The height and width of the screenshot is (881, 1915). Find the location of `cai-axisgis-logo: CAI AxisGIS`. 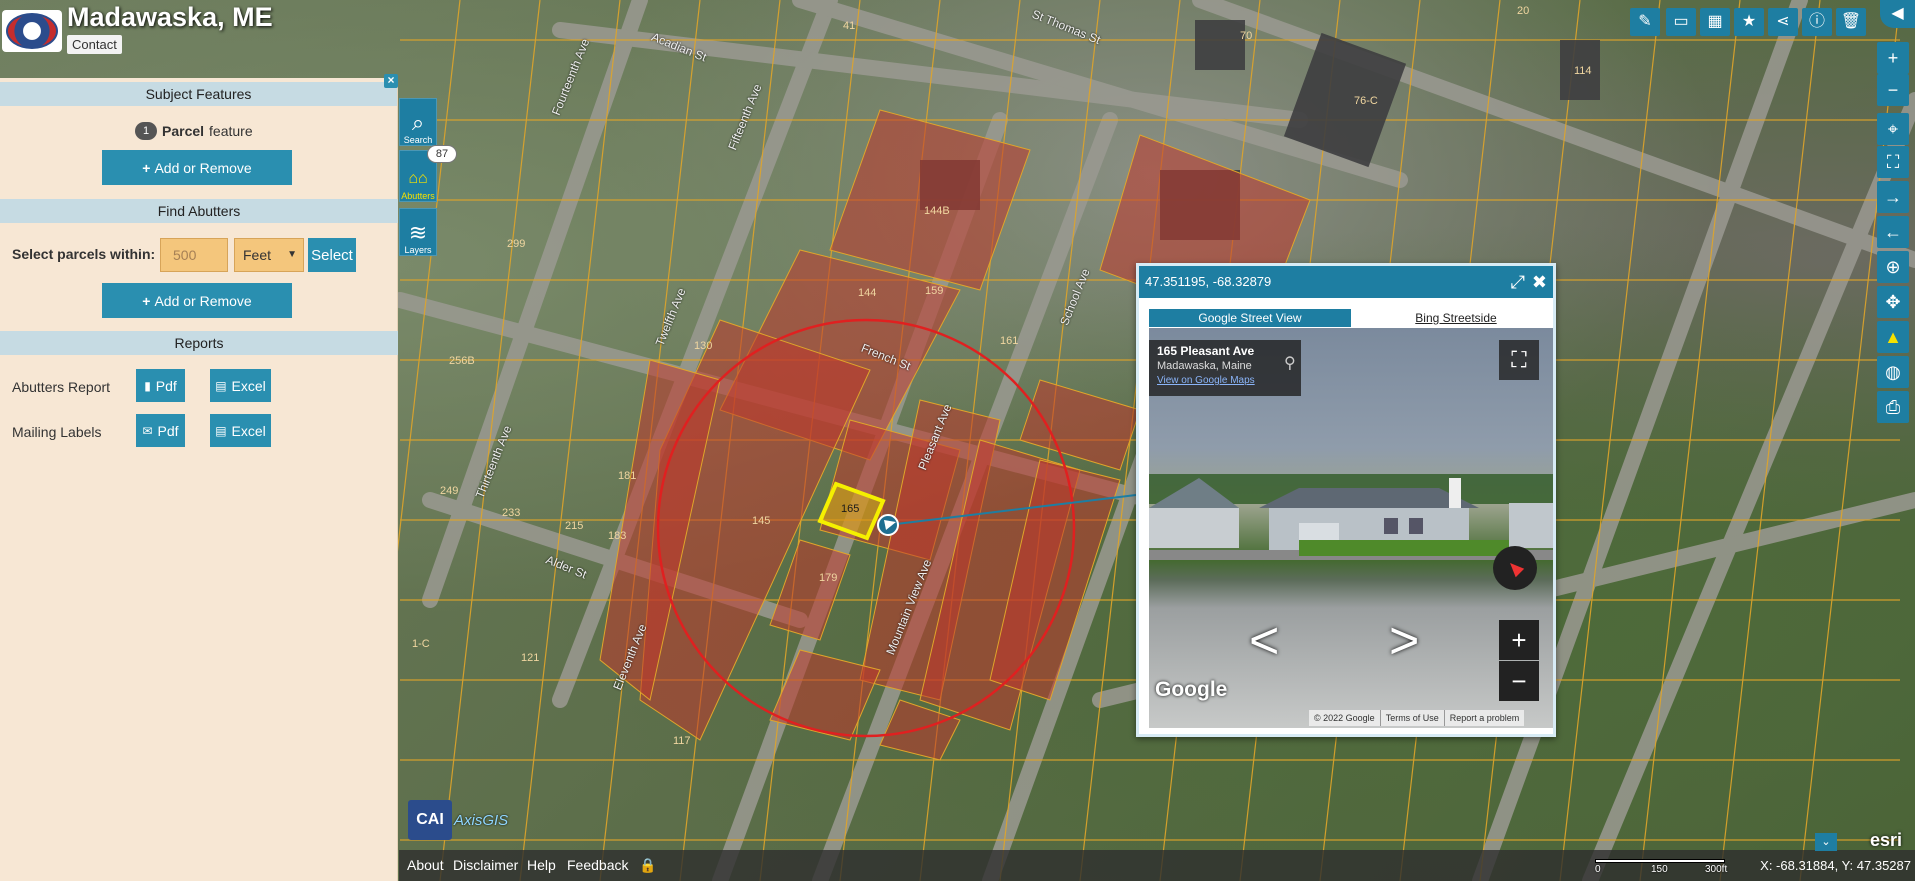

cai-axisgis-logo: CAI AxisGIS is located at coordinates (458, 820).